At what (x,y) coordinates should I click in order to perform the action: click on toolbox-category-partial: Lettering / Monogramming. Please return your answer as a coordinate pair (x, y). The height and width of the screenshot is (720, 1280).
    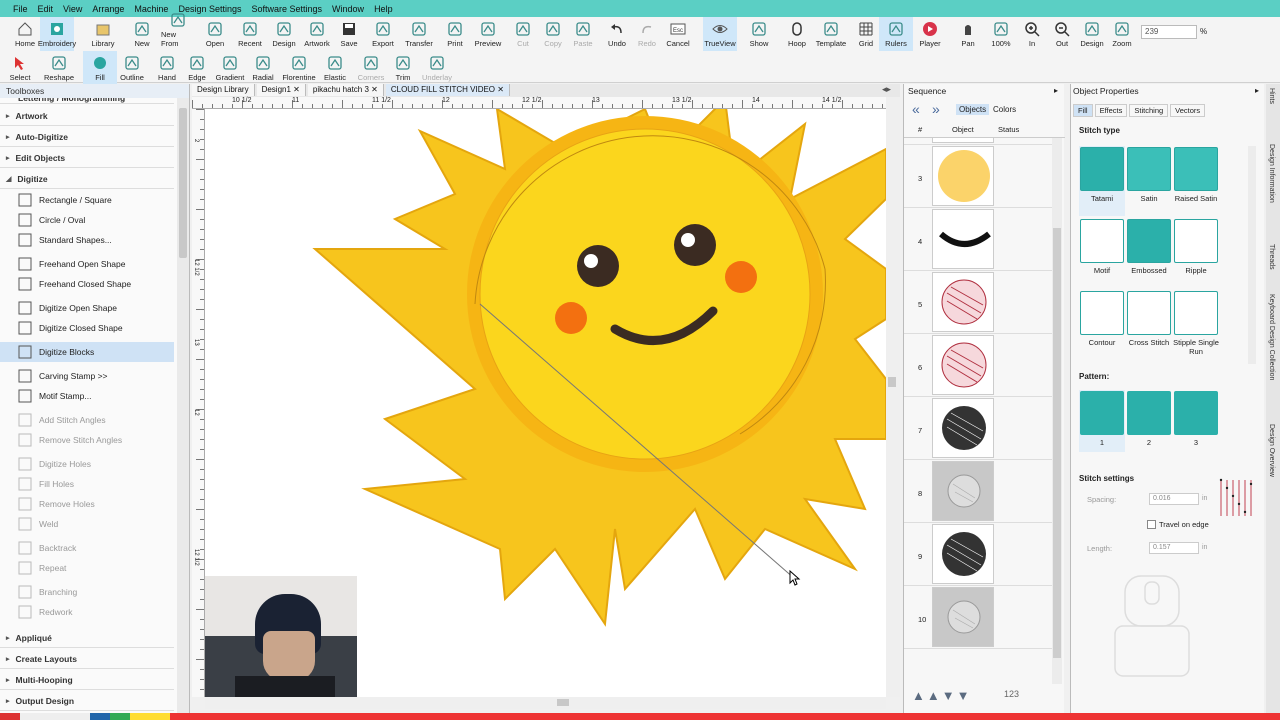
    Looking at the image, I should click on (87, 101).